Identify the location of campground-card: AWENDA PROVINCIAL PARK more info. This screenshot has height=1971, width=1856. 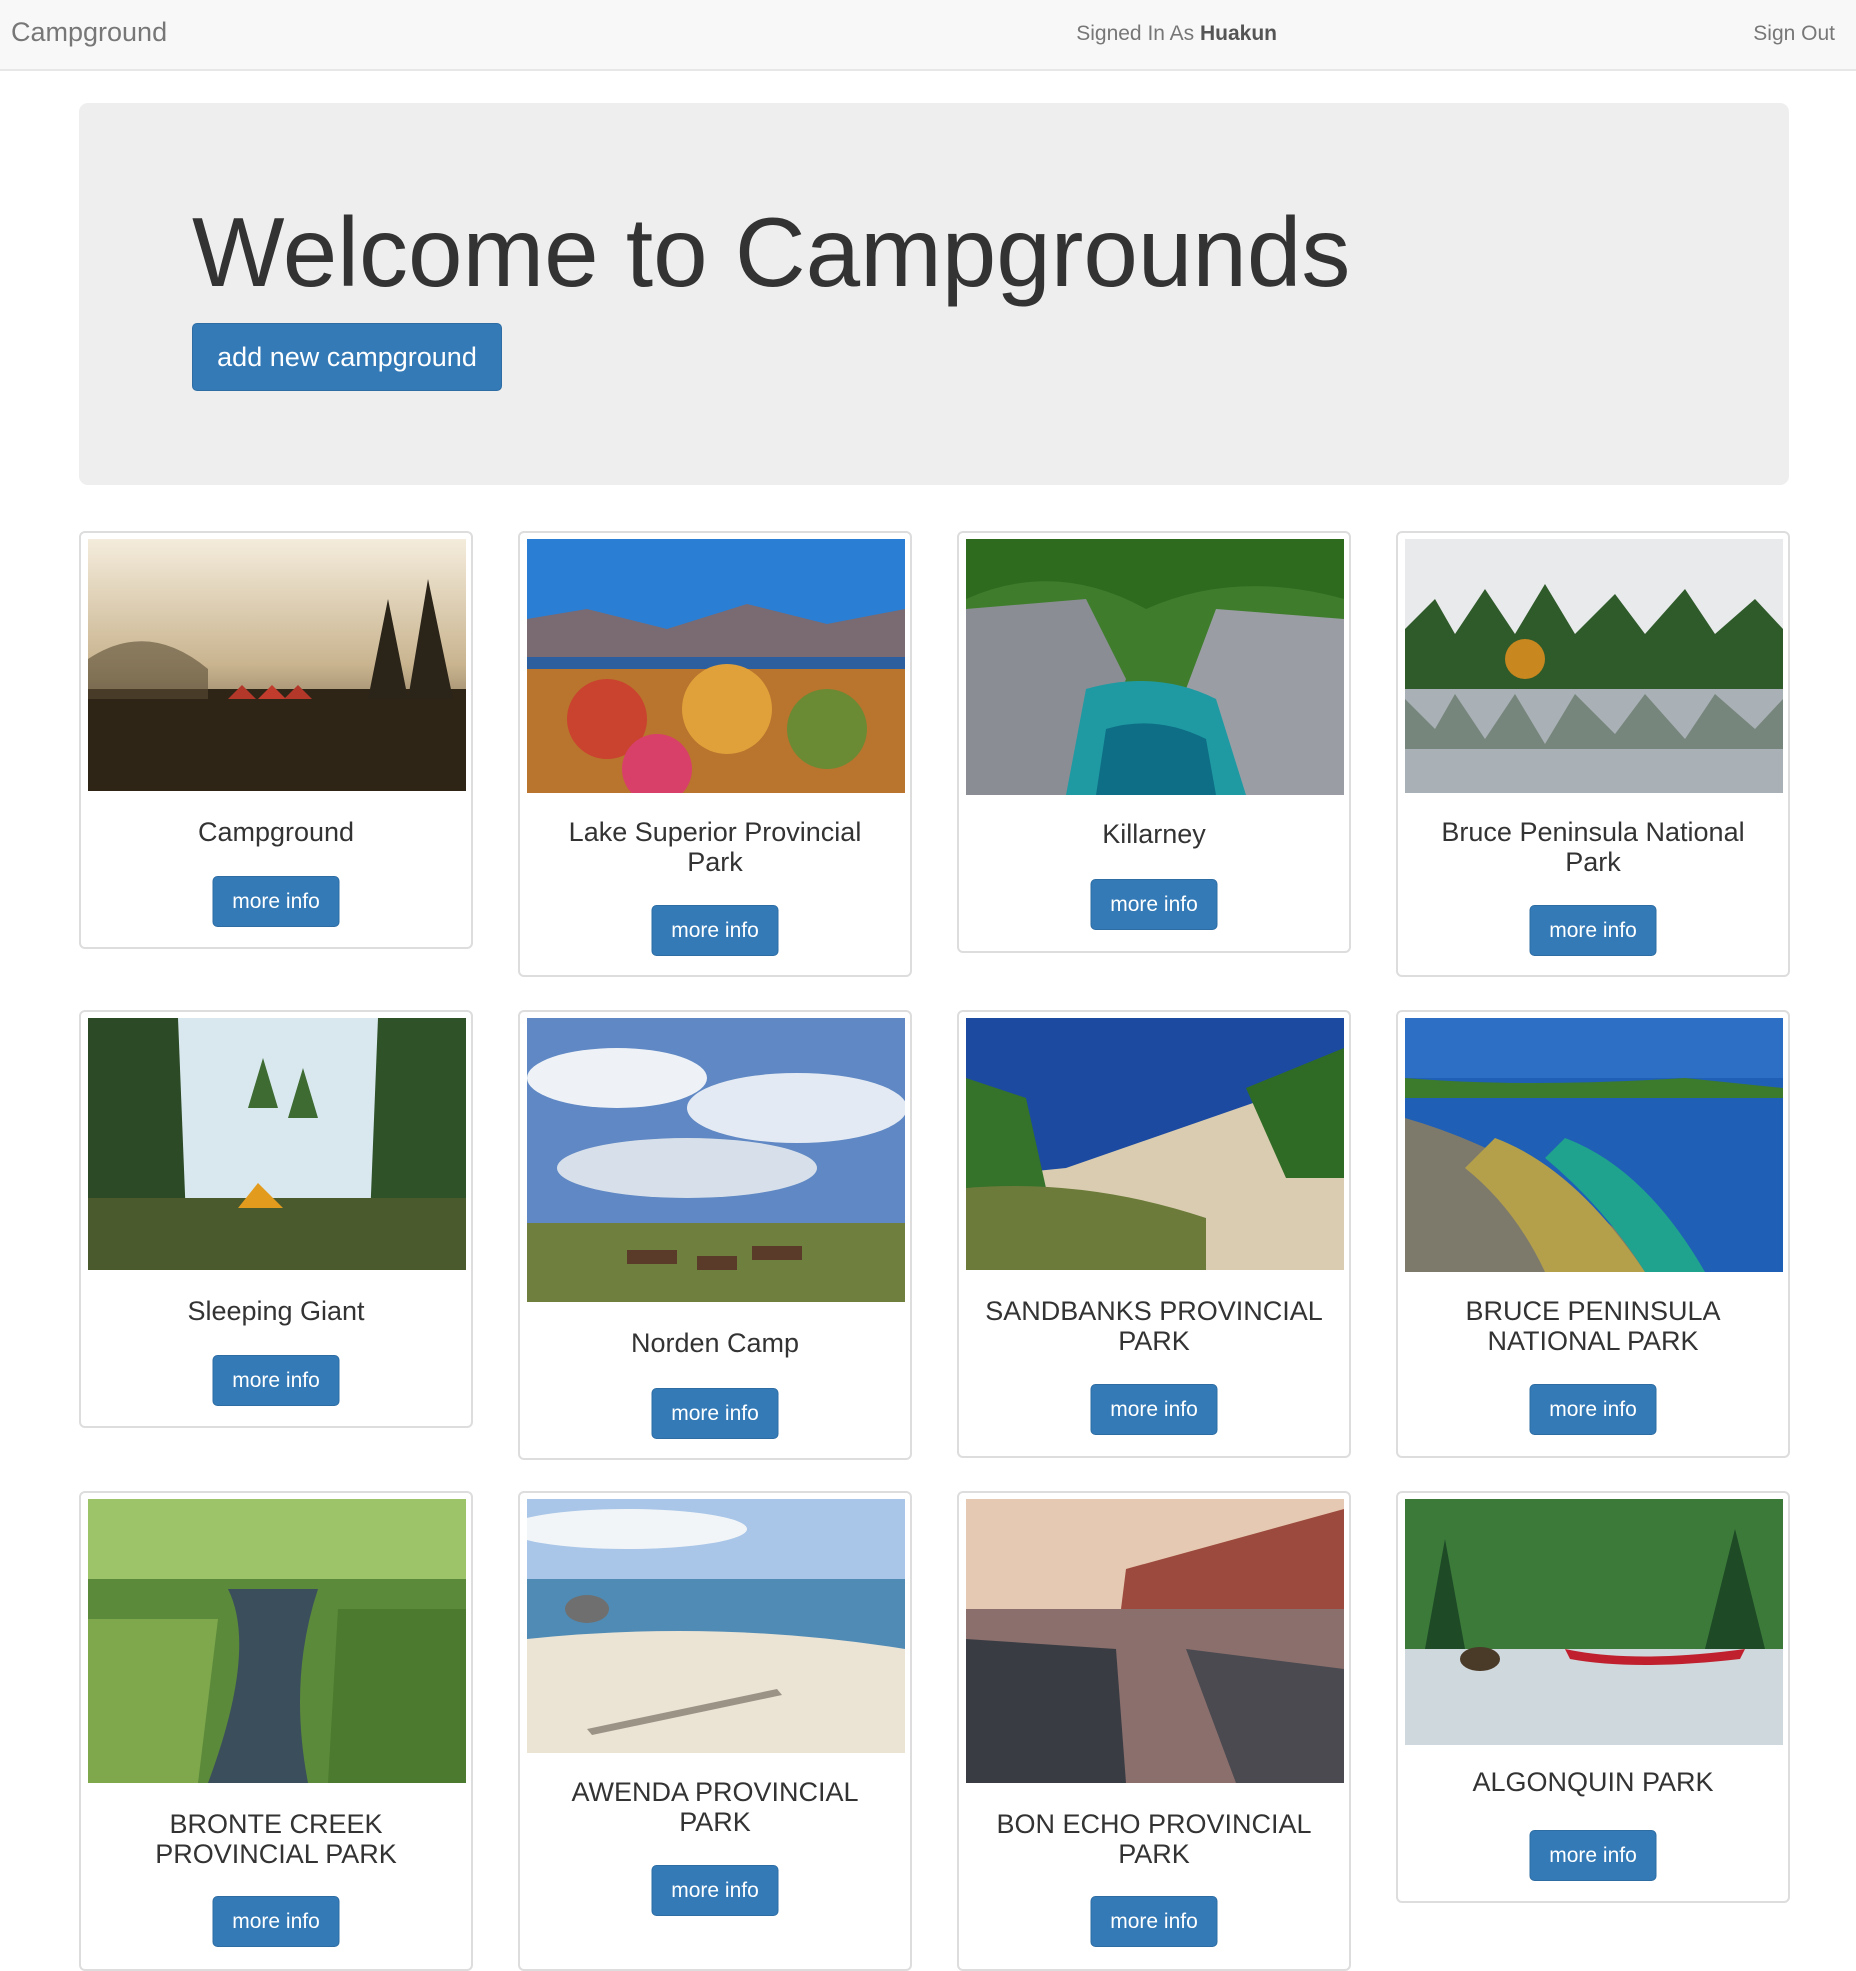
(715, 1731).